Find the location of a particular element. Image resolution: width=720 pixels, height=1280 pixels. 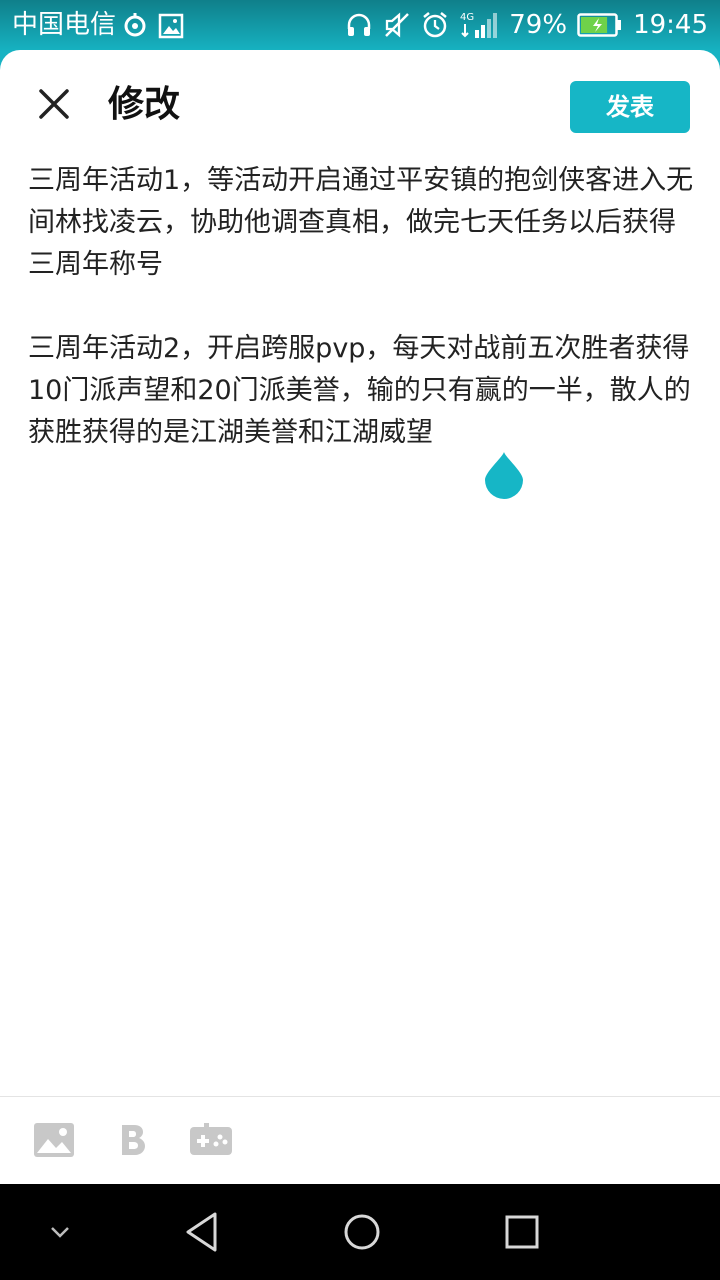

back-icon is located at coordinates (201, 1232).